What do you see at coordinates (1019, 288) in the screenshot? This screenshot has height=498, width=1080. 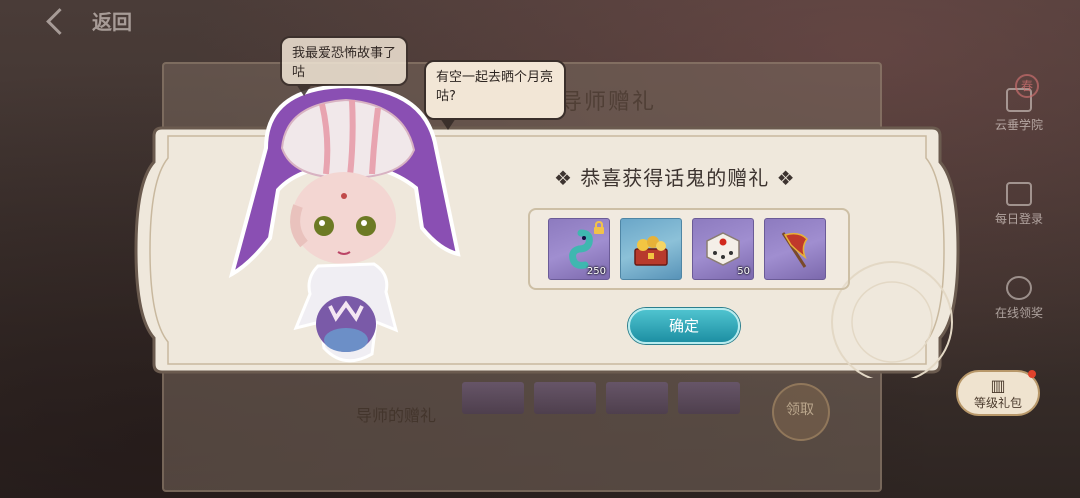 I see `online-reward-icon` at bounding box center [1019, 288].